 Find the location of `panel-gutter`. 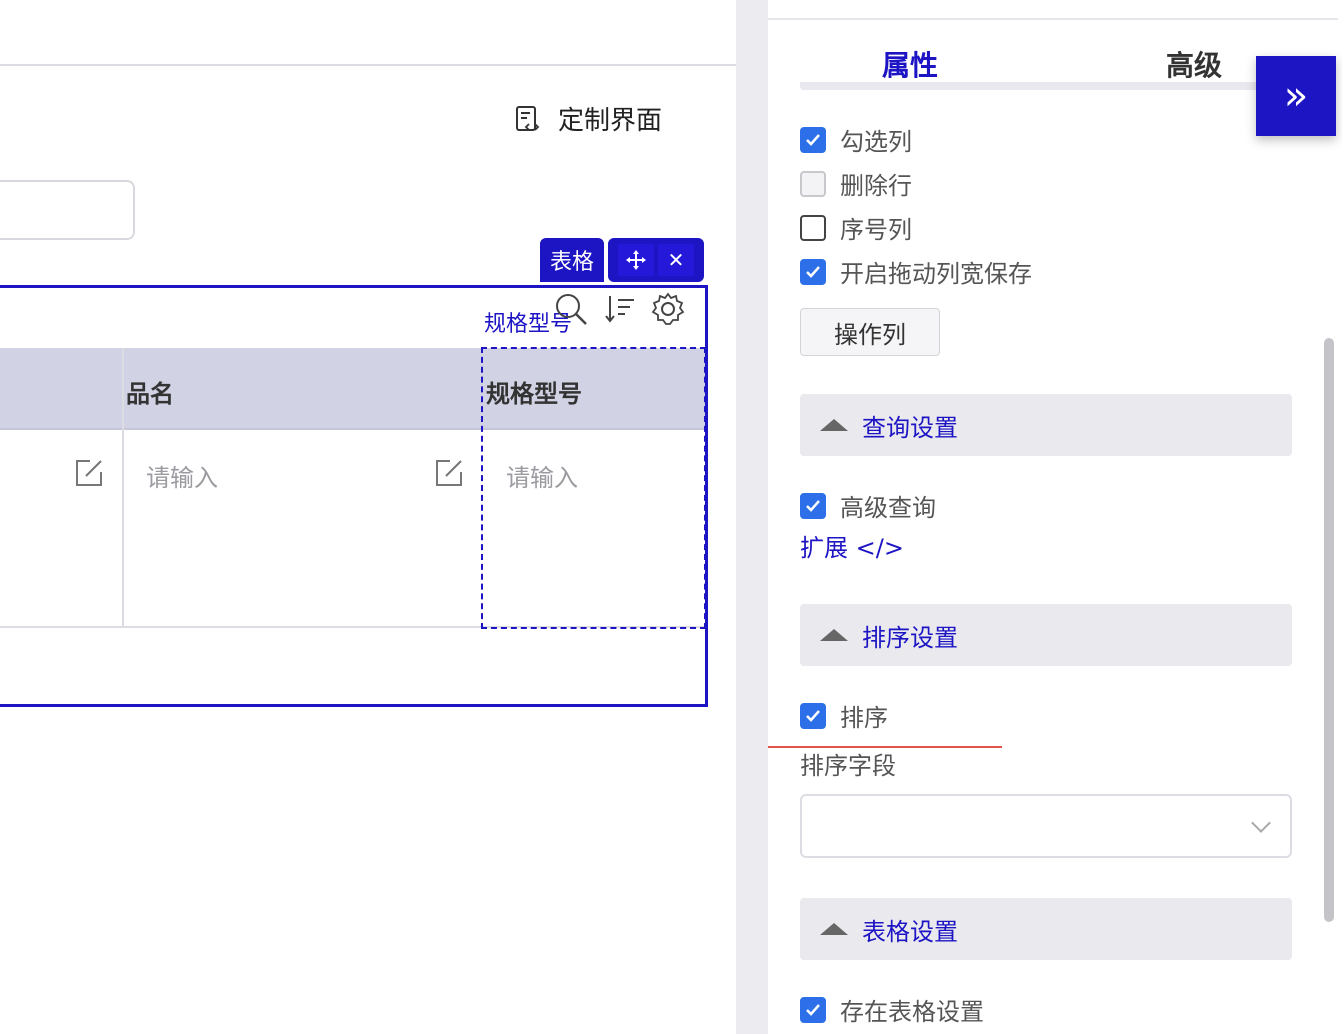

panel-gutter is located at coordinates (752, 517).